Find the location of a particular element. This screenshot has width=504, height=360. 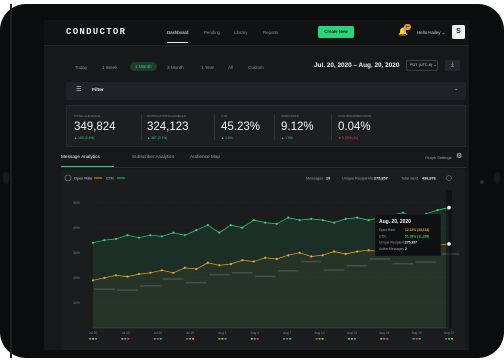

nav-item-dashboard: Dashboard is located at coordinates (178, 36).